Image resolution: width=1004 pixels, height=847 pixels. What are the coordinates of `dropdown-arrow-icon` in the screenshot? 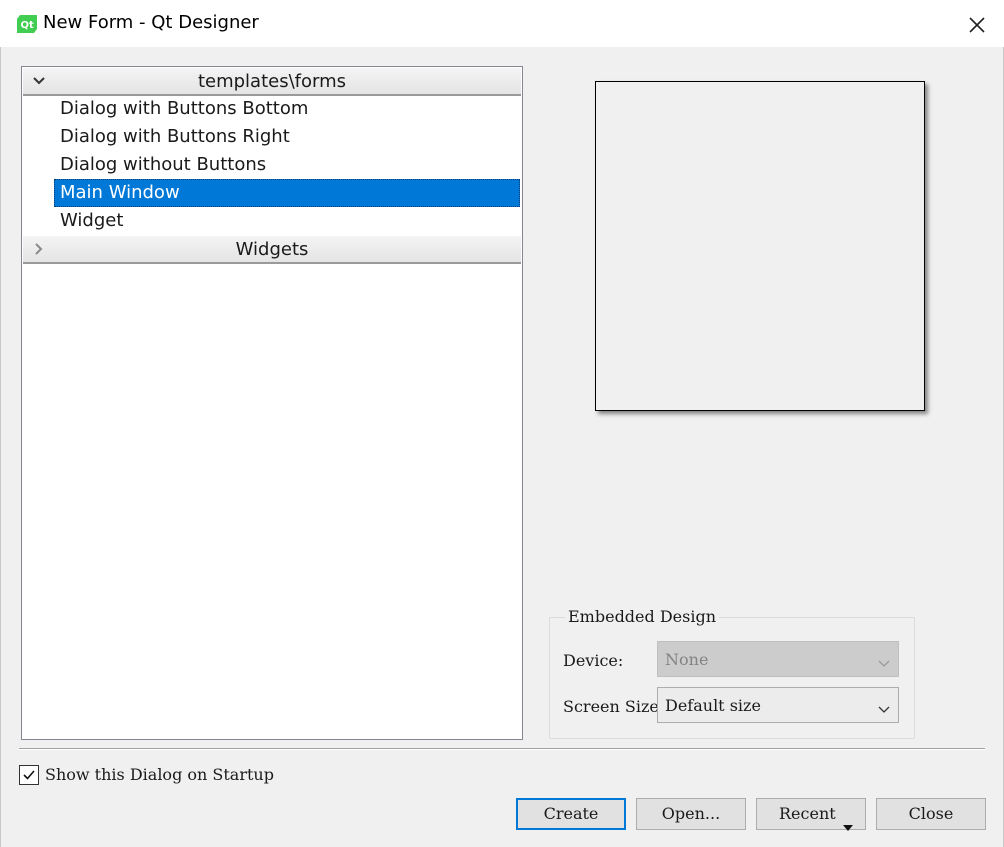 It's located at (848, 821).